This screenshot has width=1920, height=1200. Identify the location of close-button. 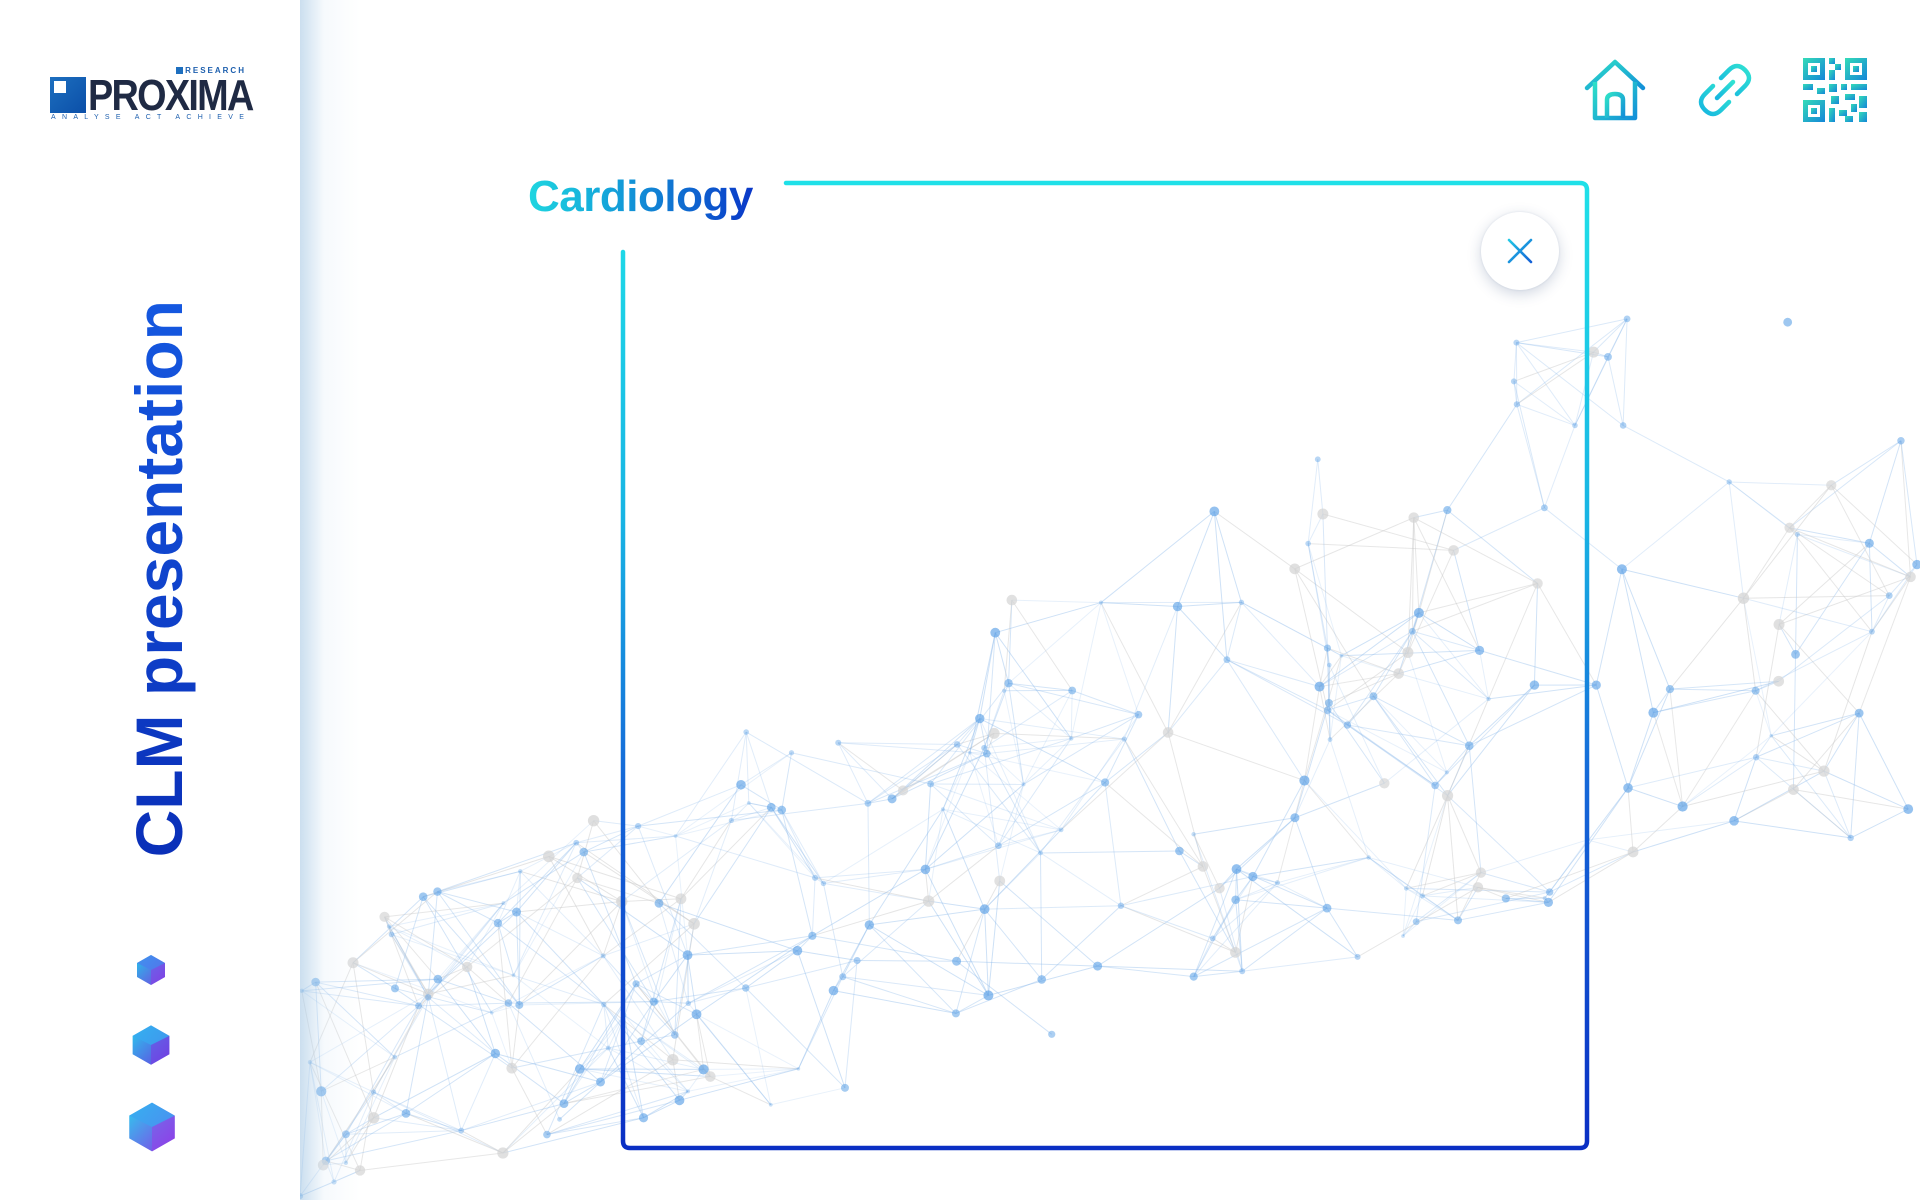
(1520, 251).